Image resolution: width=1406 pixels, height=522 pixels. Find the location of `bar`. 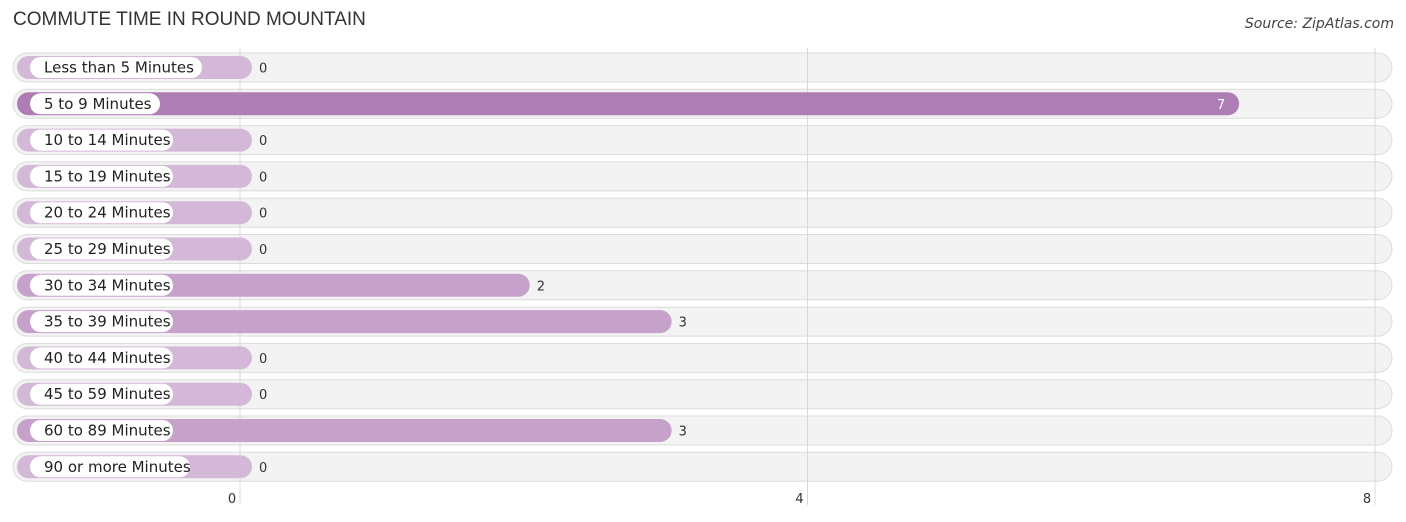

bar is located at coordinates (628, 104).